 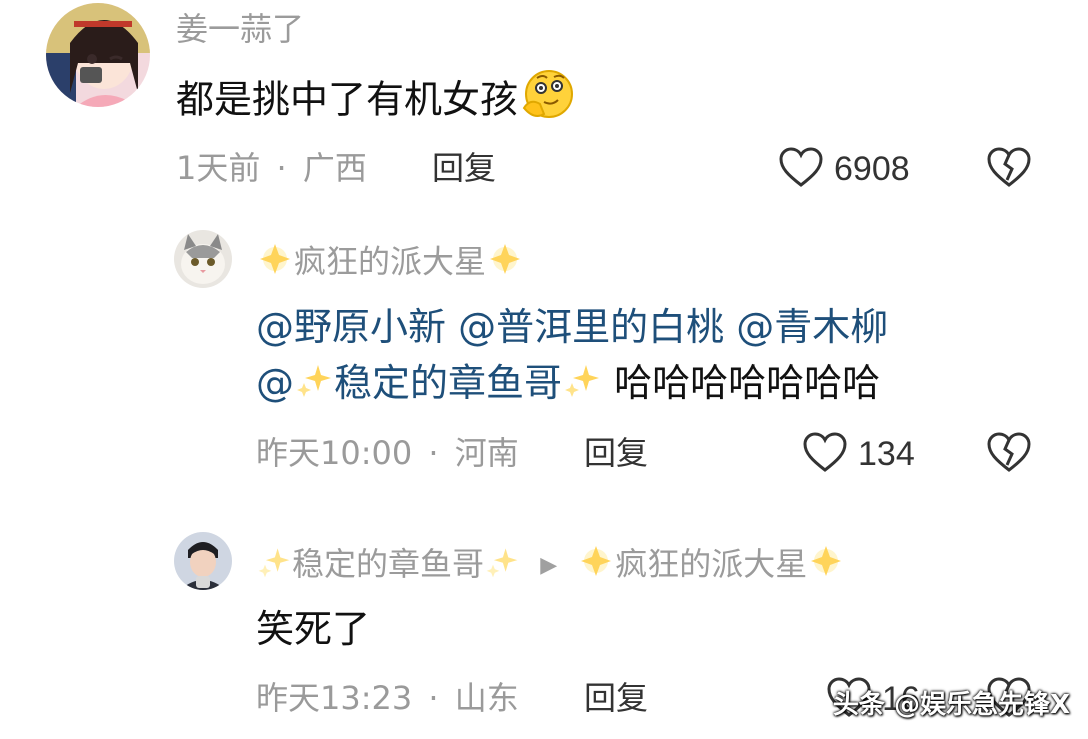 I want to click on like-button: 6908, so click(x=844, y=169).